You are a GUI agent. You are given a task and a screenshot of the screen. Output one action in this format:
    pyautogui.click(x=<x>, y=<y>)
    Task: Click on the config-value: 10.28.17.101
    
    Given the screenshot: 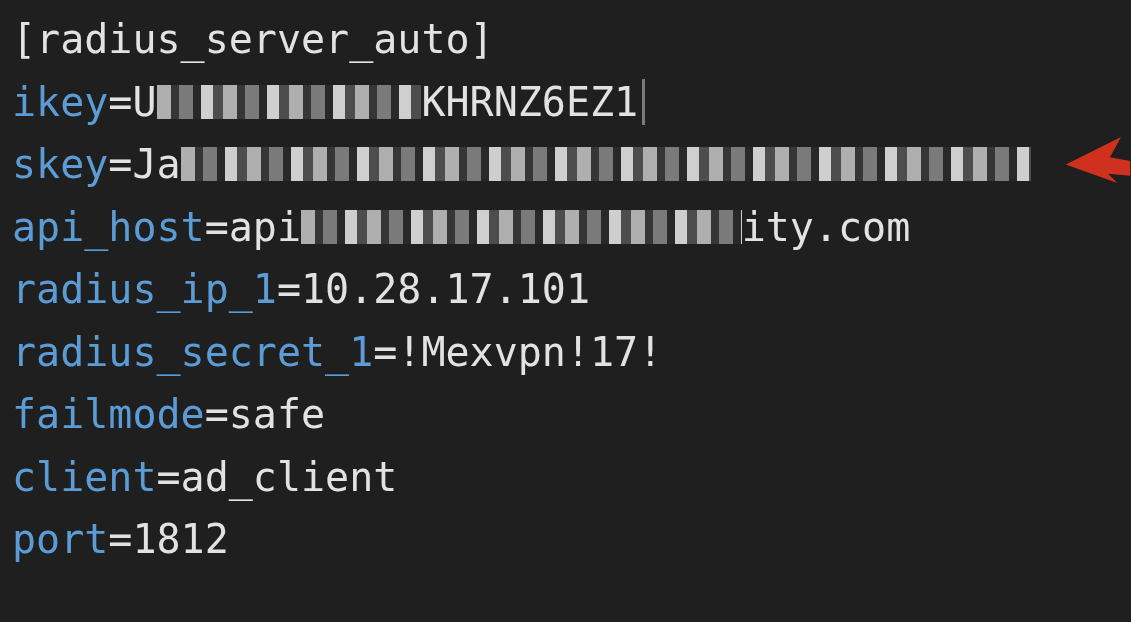 What is the action you would take?
    pyautogui.click(x=445, y=289)
    